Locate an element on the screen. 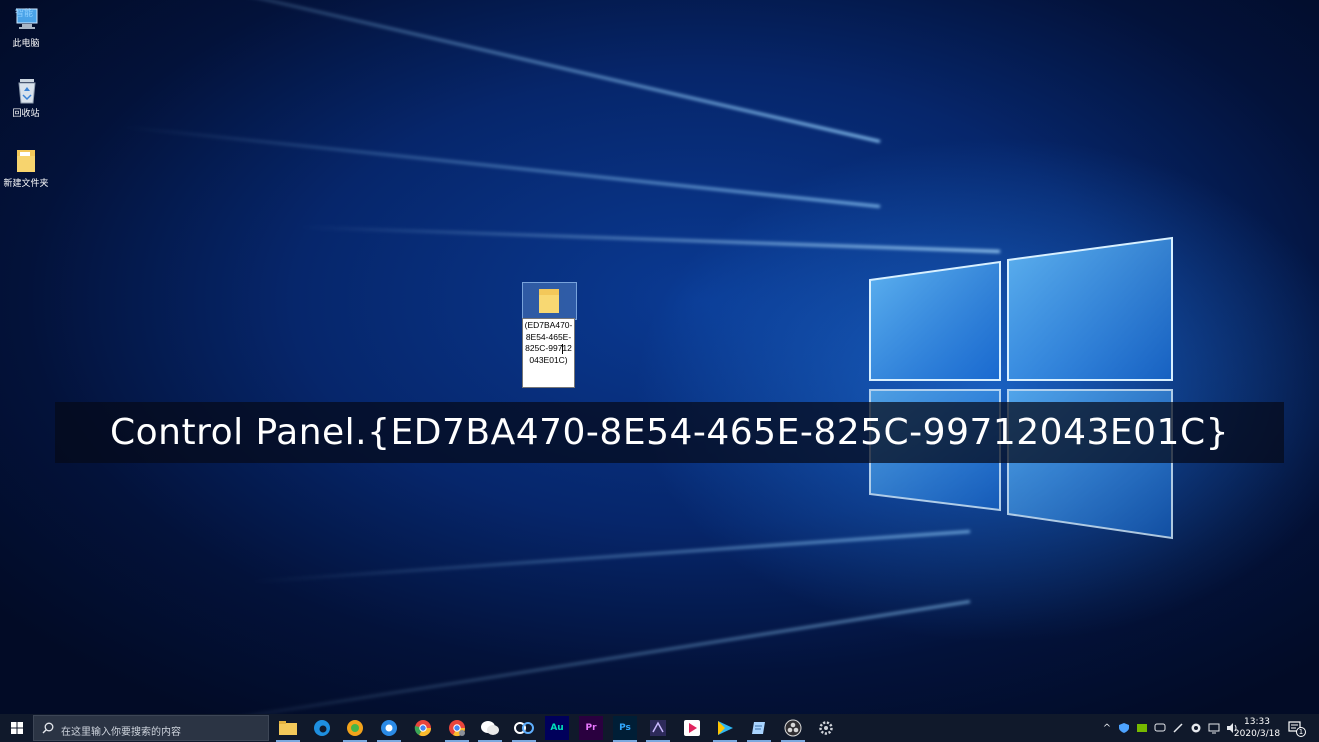 Image resolution: width=1319 pixels, height=742 pixels. windows-start-icon is located at coordinates (16, 728).